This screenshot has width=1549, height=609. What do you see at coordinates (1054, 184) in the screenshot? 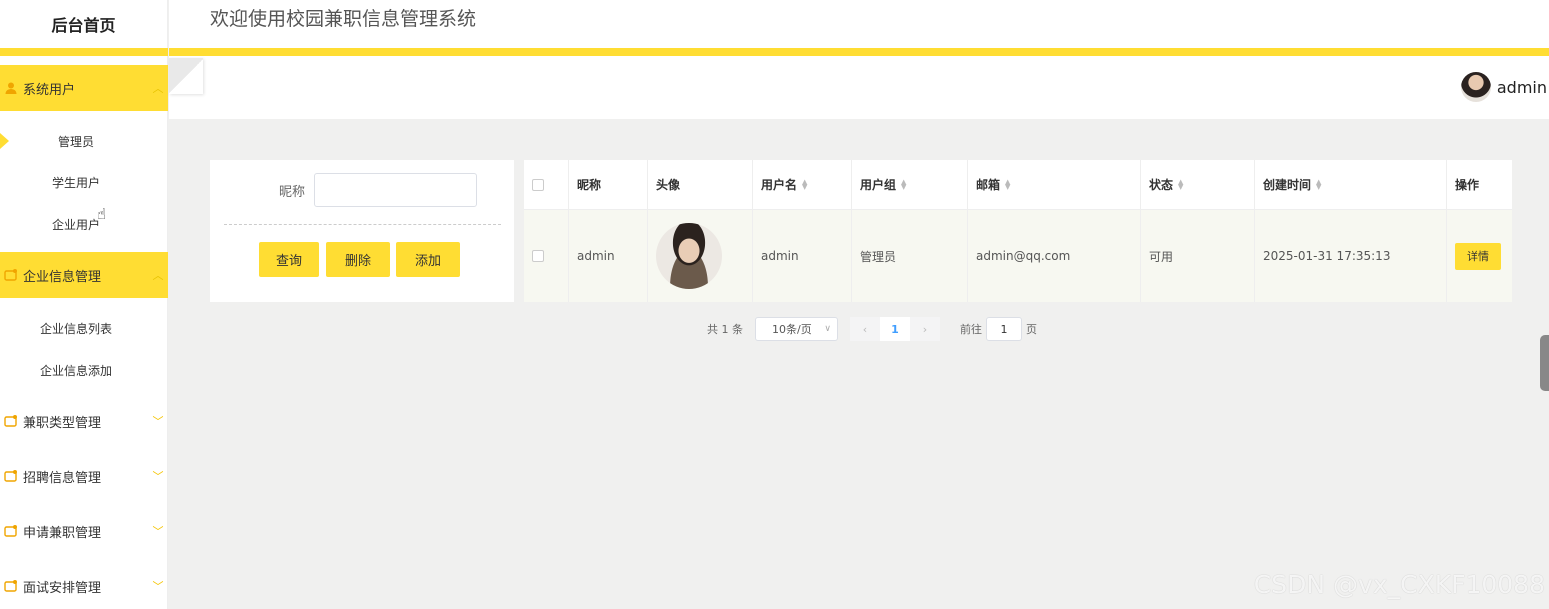
I see `column-email: 邮箱 ▲ ▼` at bounding box center [1054, 184].